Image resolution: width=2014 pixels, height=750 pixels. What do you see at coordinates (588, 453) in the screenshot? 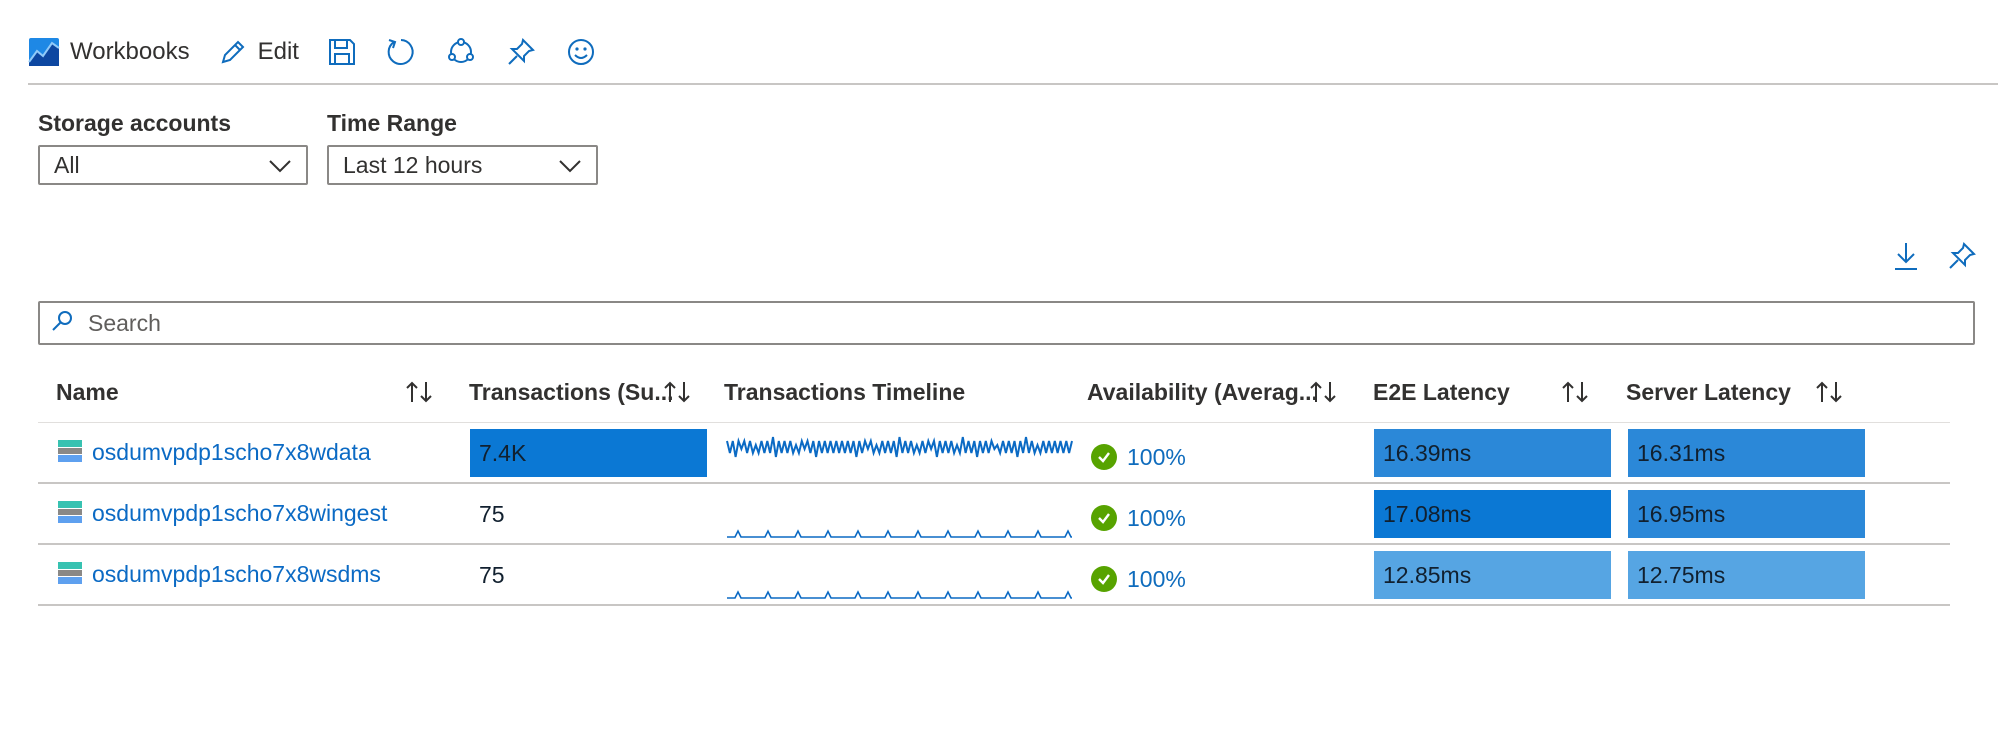
I see `transactions-bar: 7.4K` at bounding box center [588, 453].